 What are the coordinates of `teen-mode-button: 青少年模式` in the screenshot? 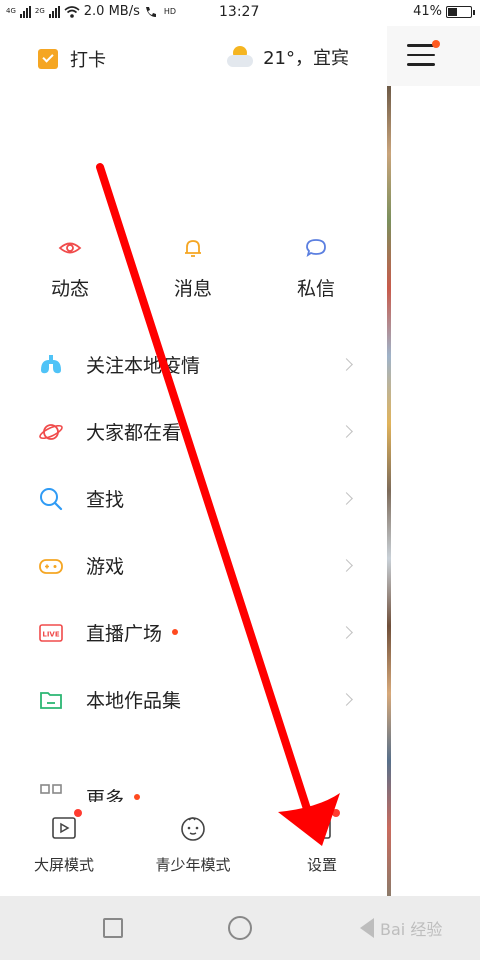 It's located at (193, 844).